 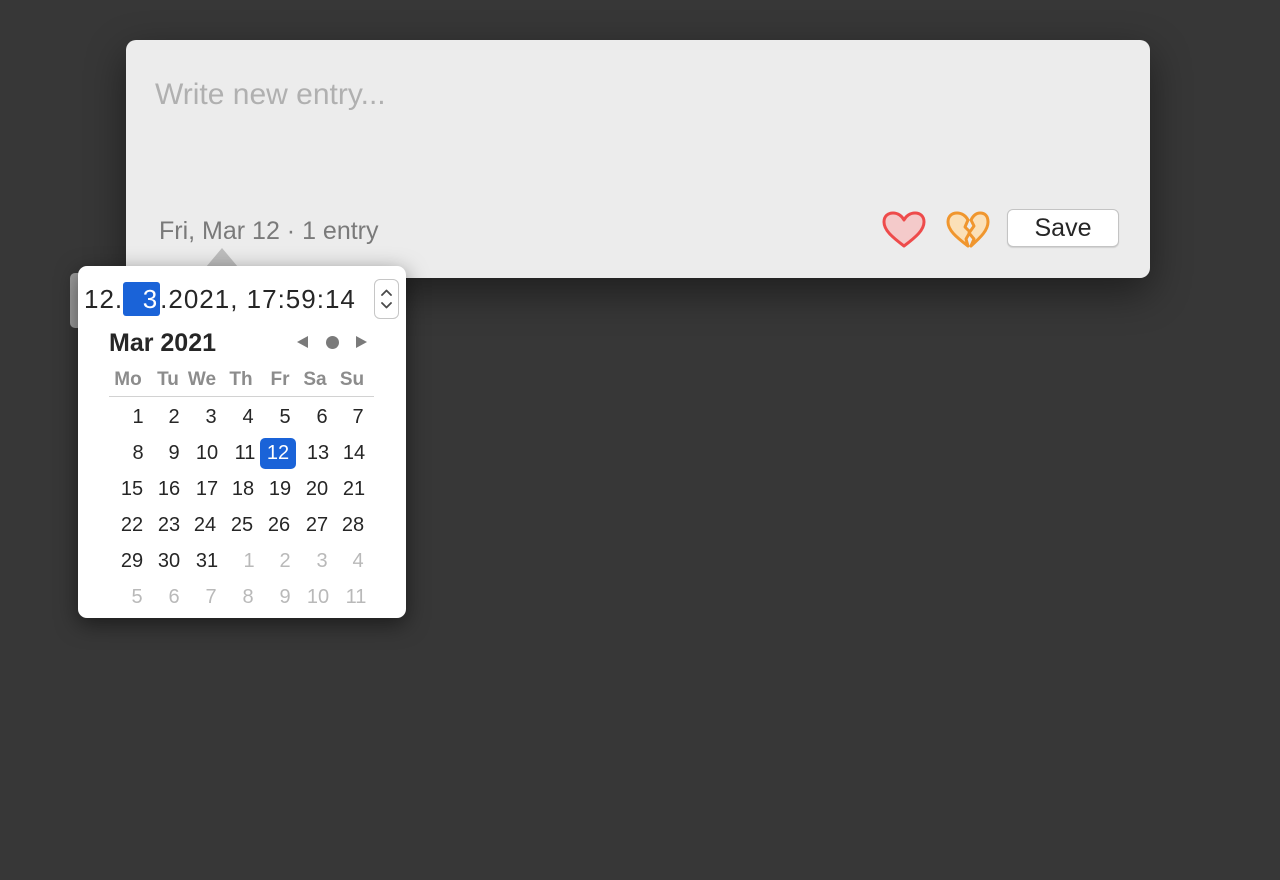 I want to click on heart-icon, so click(x=904, y=229).